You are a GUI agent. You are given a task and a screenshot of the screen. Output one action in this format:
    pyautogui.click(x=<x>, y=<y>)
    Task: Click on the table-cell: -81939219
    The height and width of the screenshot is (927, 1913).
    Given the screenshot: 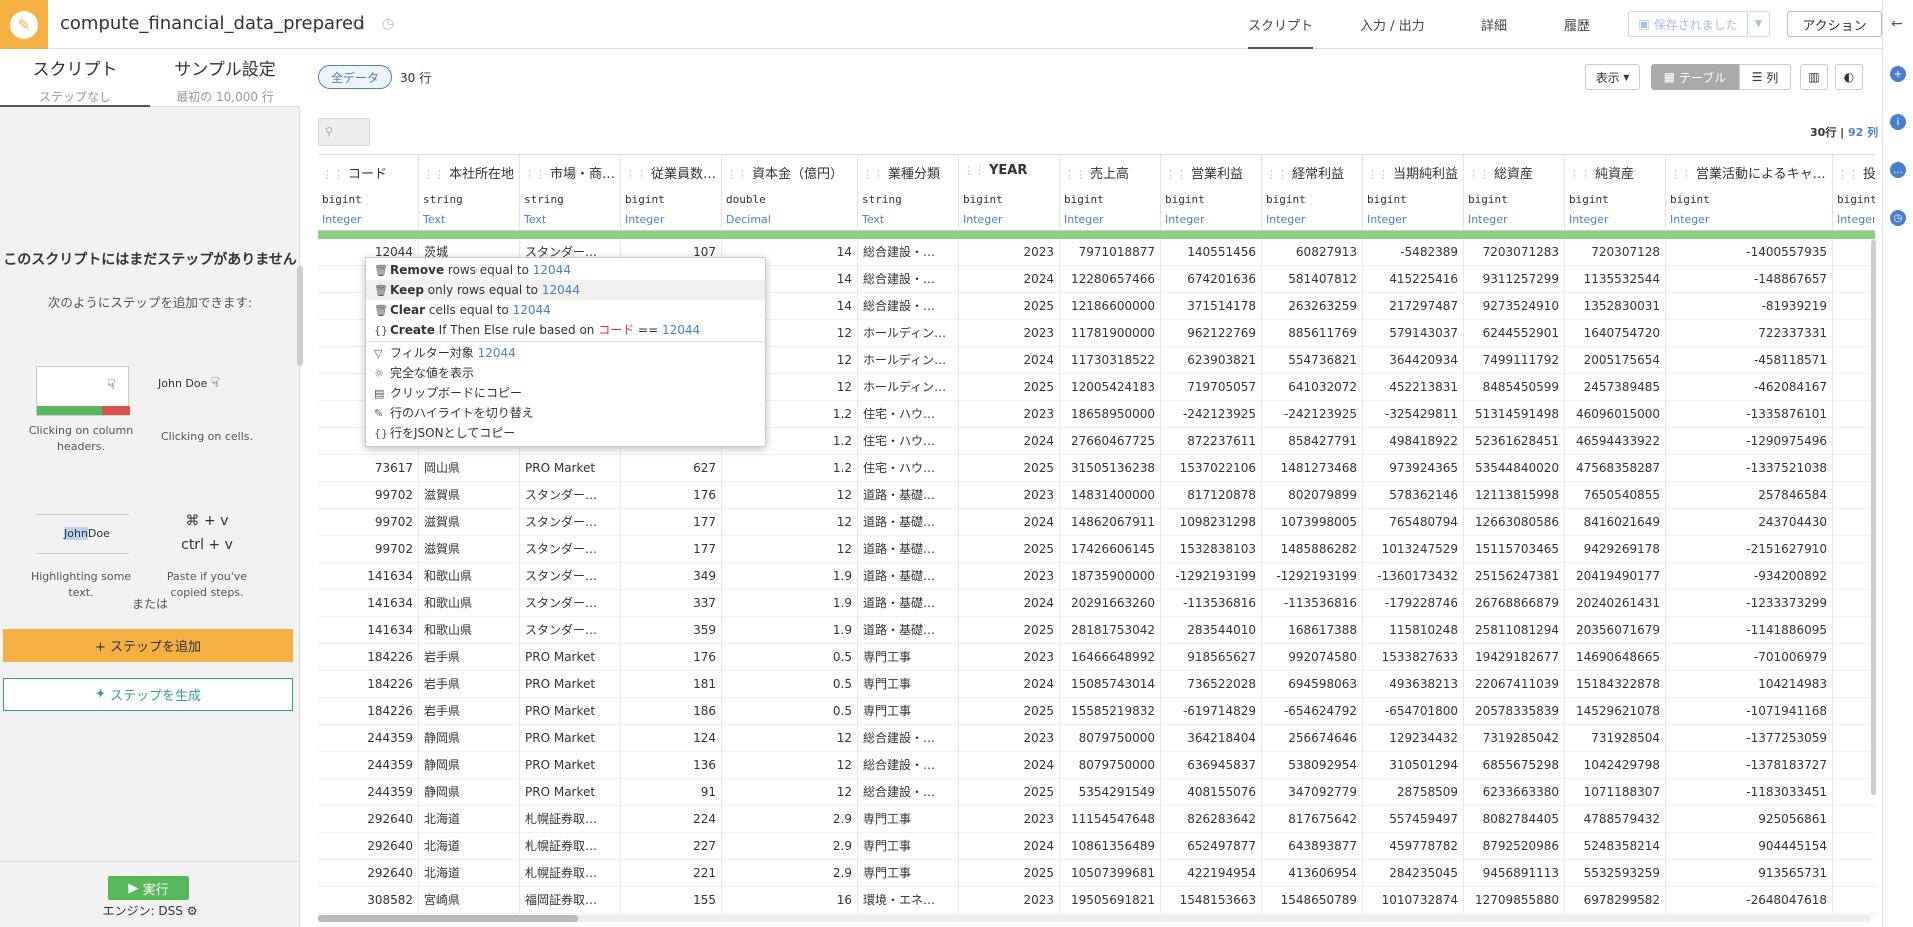 What is the action you would take?
    pyautogui.click(x=1749, y=306)
    